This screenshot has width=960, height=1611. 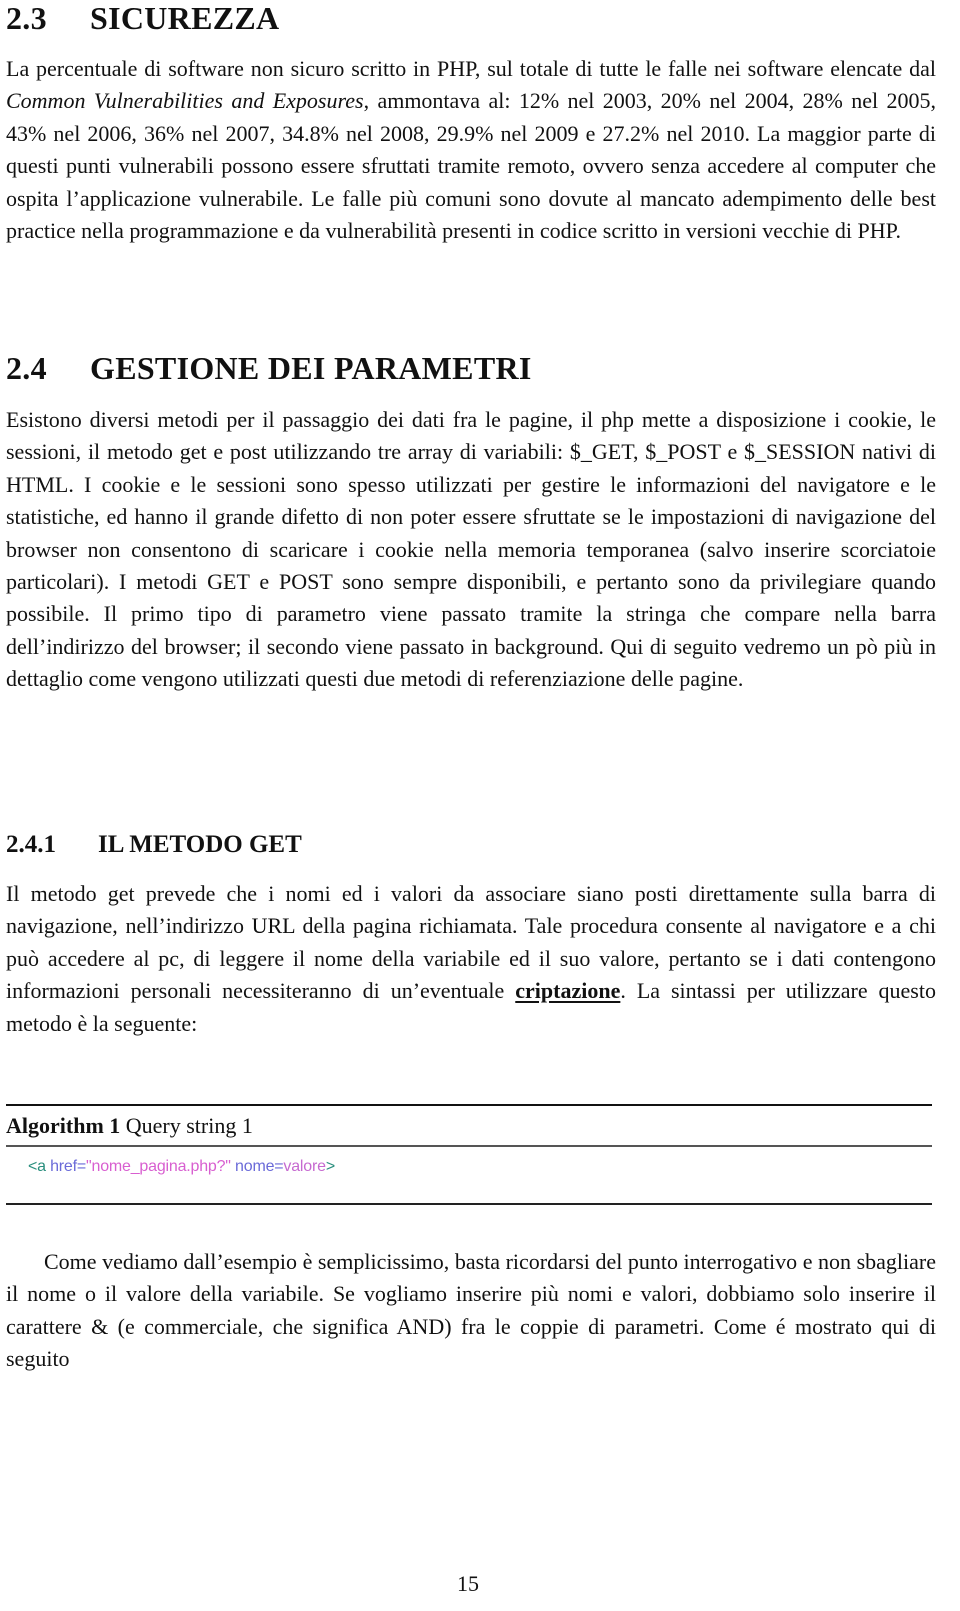 What do you see at coordinates (63, 1125) in the screenshot?
I see `algorithm-label: Algorithm 1` at bounding box center [63, 1125].